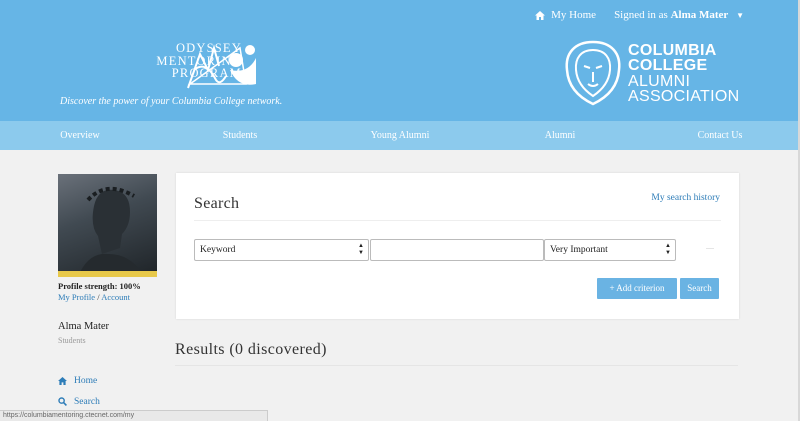 This screenshot has height=421, width=800. What do you see at coordinates (240, 135) in the screenshot?
I see `nav-students: Students` at bounding box center [240, 135].